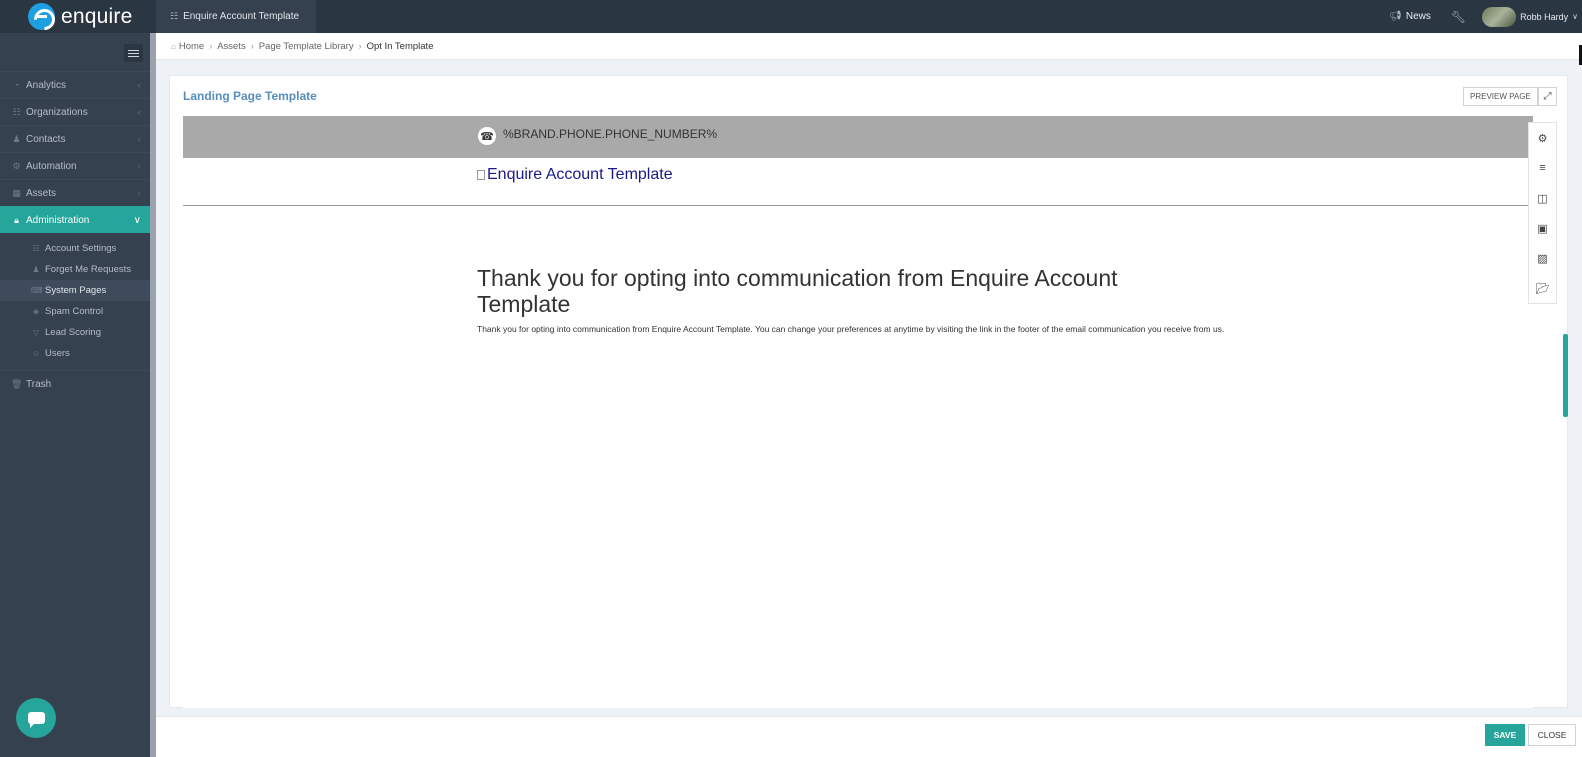 This screenshot has width=1582, height=757. What do you see at coordinates (16, 219) in the screenshot?
I see `lock-icon: 🔒︎` at bounding box center [16, 219].